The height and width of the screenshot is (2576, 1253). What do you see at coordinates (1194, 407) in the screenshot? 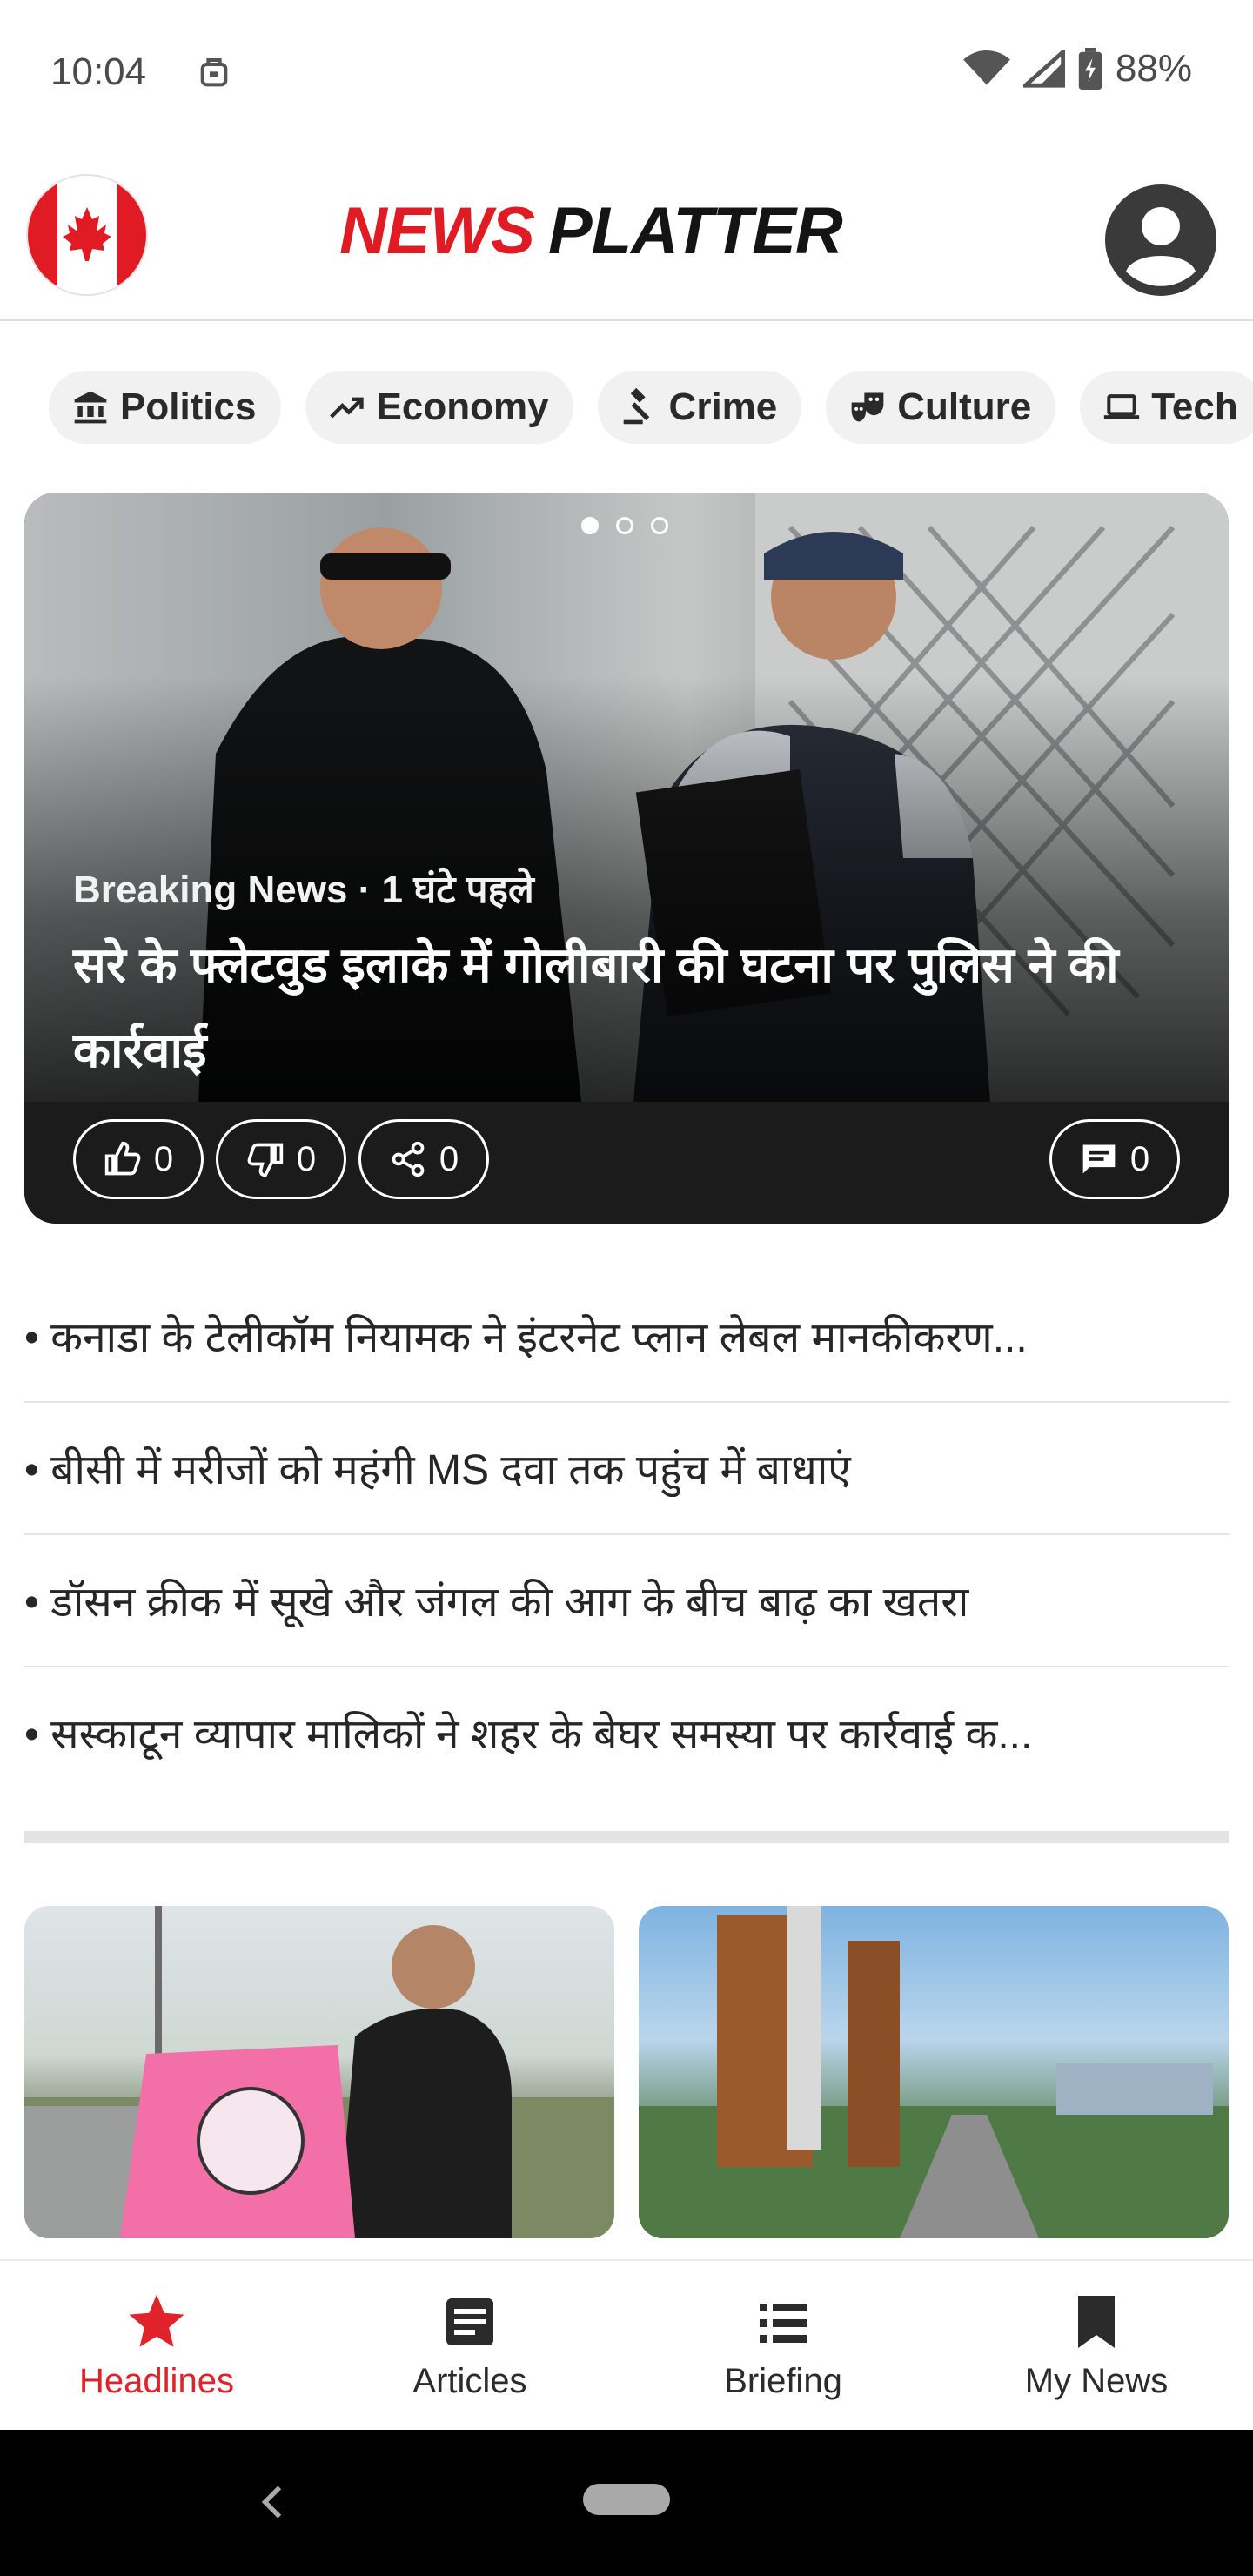
I see `chip-label: Tech` at bounding box center [1194, 407].